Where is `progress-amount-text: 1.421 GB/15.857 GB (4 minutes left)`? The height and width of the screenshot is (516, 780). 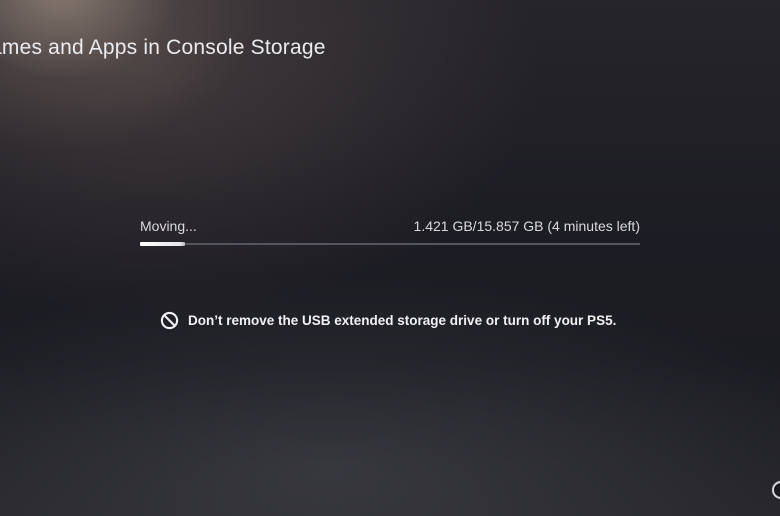 progress-amount-text: 1.421 GB/15.857 GB (4 minutes left) is located at coordinates (526, 226).